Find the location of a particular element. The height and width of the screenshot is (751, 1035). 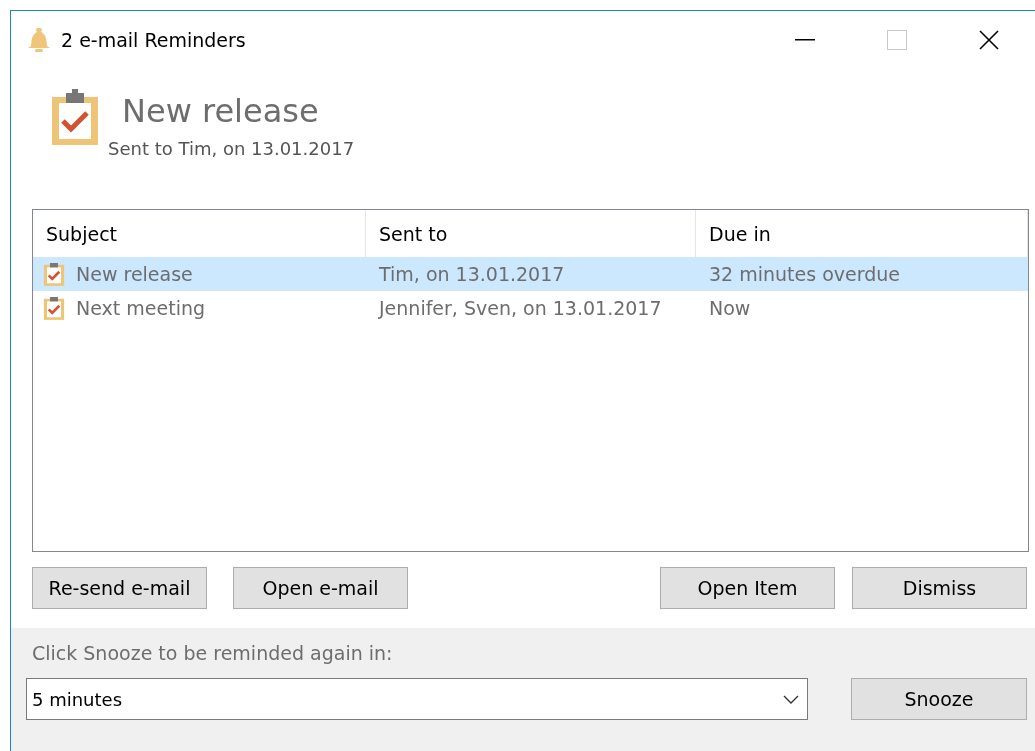

action-button: Re-send e-mail is located at coordinates (119, 588).